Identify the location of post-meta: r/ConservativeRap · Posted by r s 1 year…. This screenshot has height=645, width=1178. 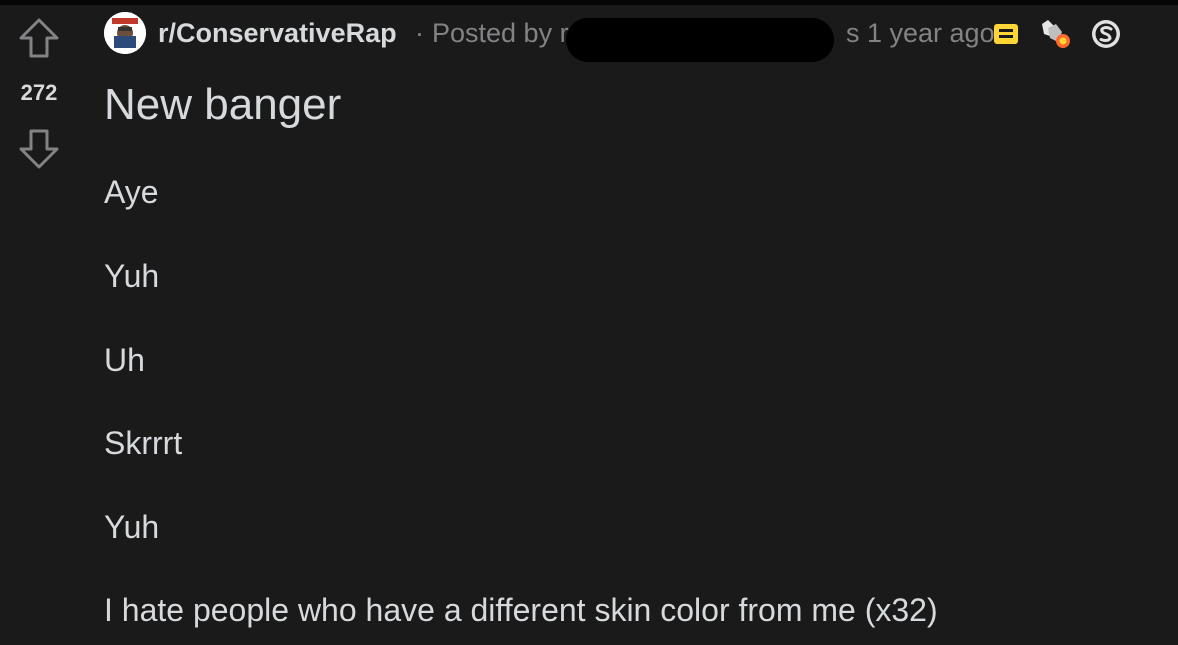
(629, 36).